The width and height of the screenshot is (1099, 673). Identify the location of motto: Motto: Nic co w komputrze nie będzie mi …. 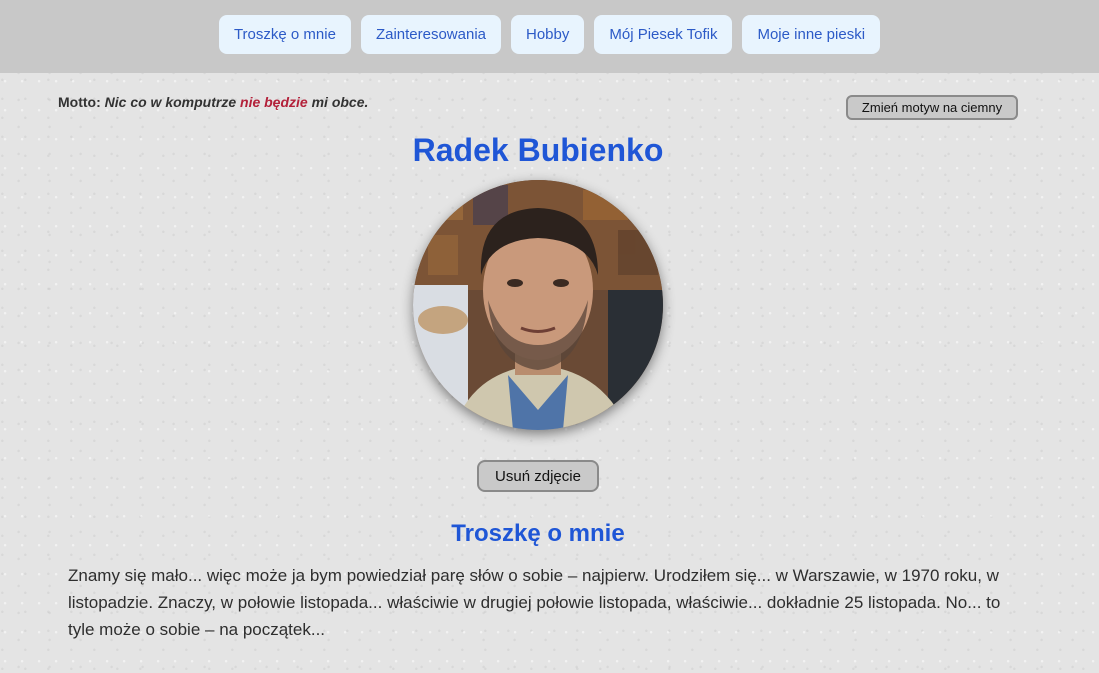
(213, 102).